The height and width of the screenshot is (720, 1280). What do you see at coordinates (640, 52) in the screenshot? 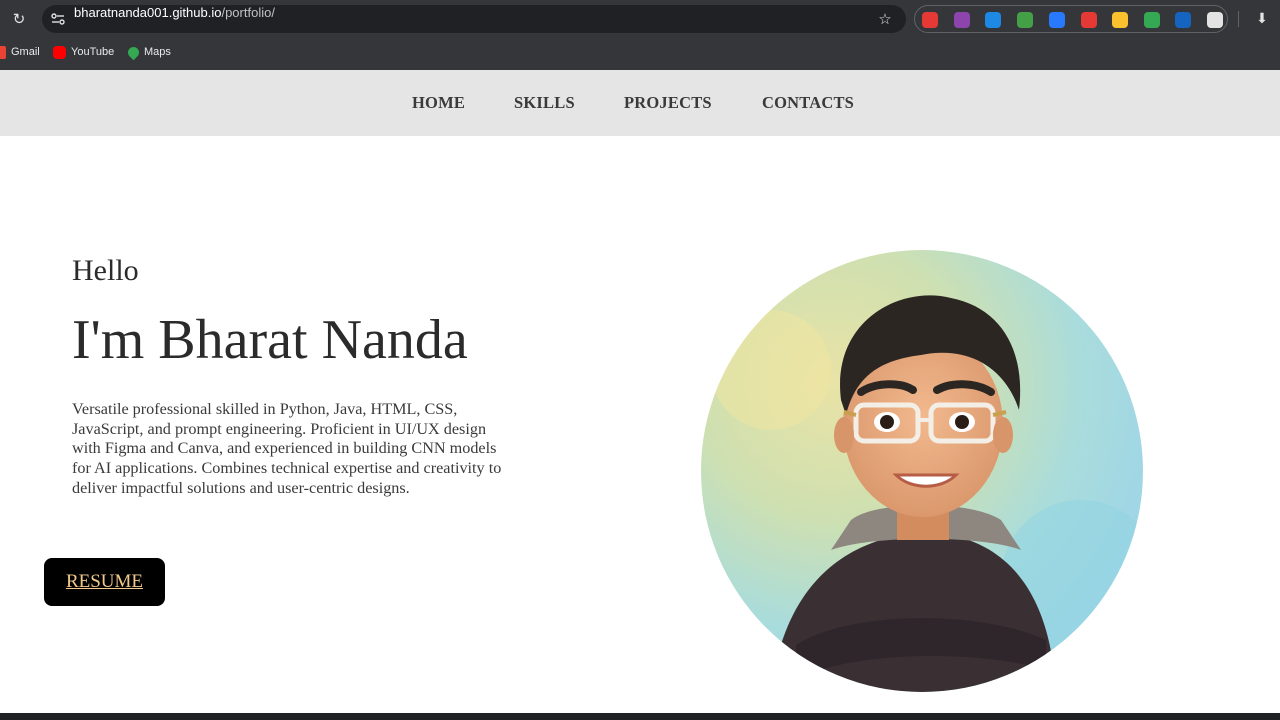
I see `bookmarks-bar: Gmail YouTube Maps` at bounding box center [640, 52].